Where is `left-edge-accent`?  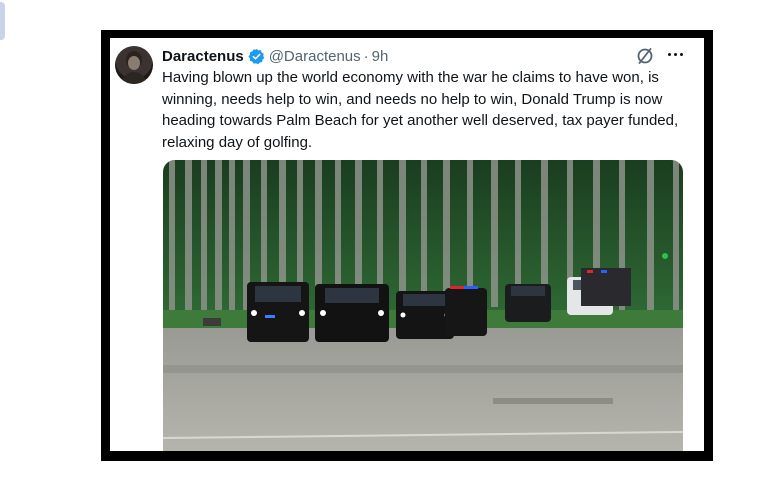 left-edge-accent is located at coordinates (2, 21).